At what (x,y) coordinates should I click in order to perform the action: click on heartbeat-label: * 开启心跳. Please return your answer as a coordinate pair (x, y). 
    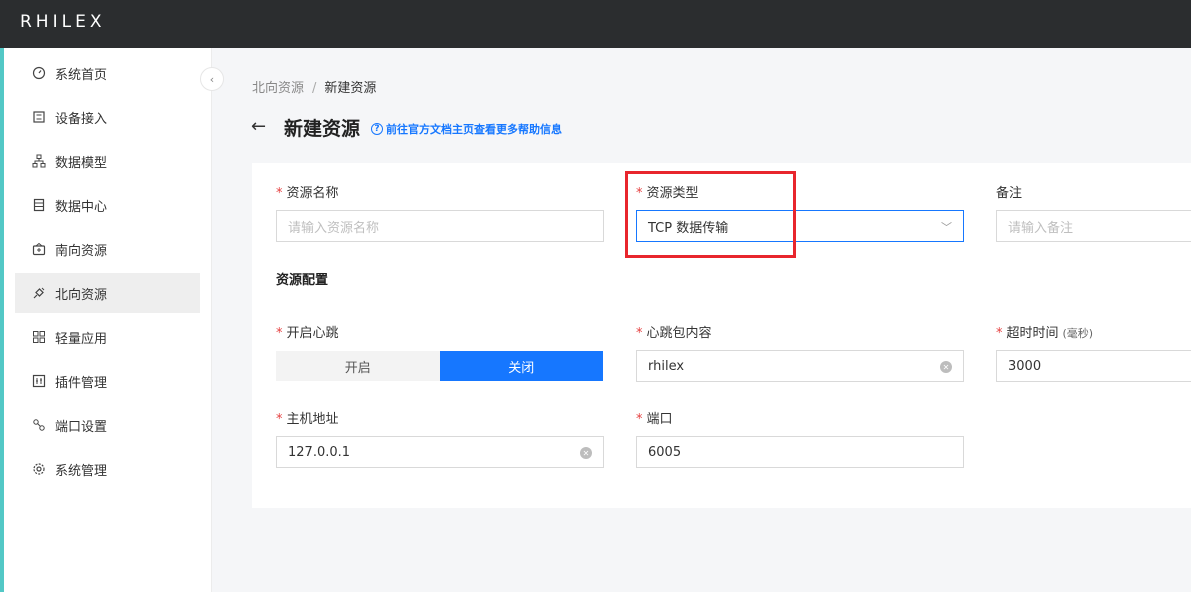
    Looking at the image, I should click on (307, 333).